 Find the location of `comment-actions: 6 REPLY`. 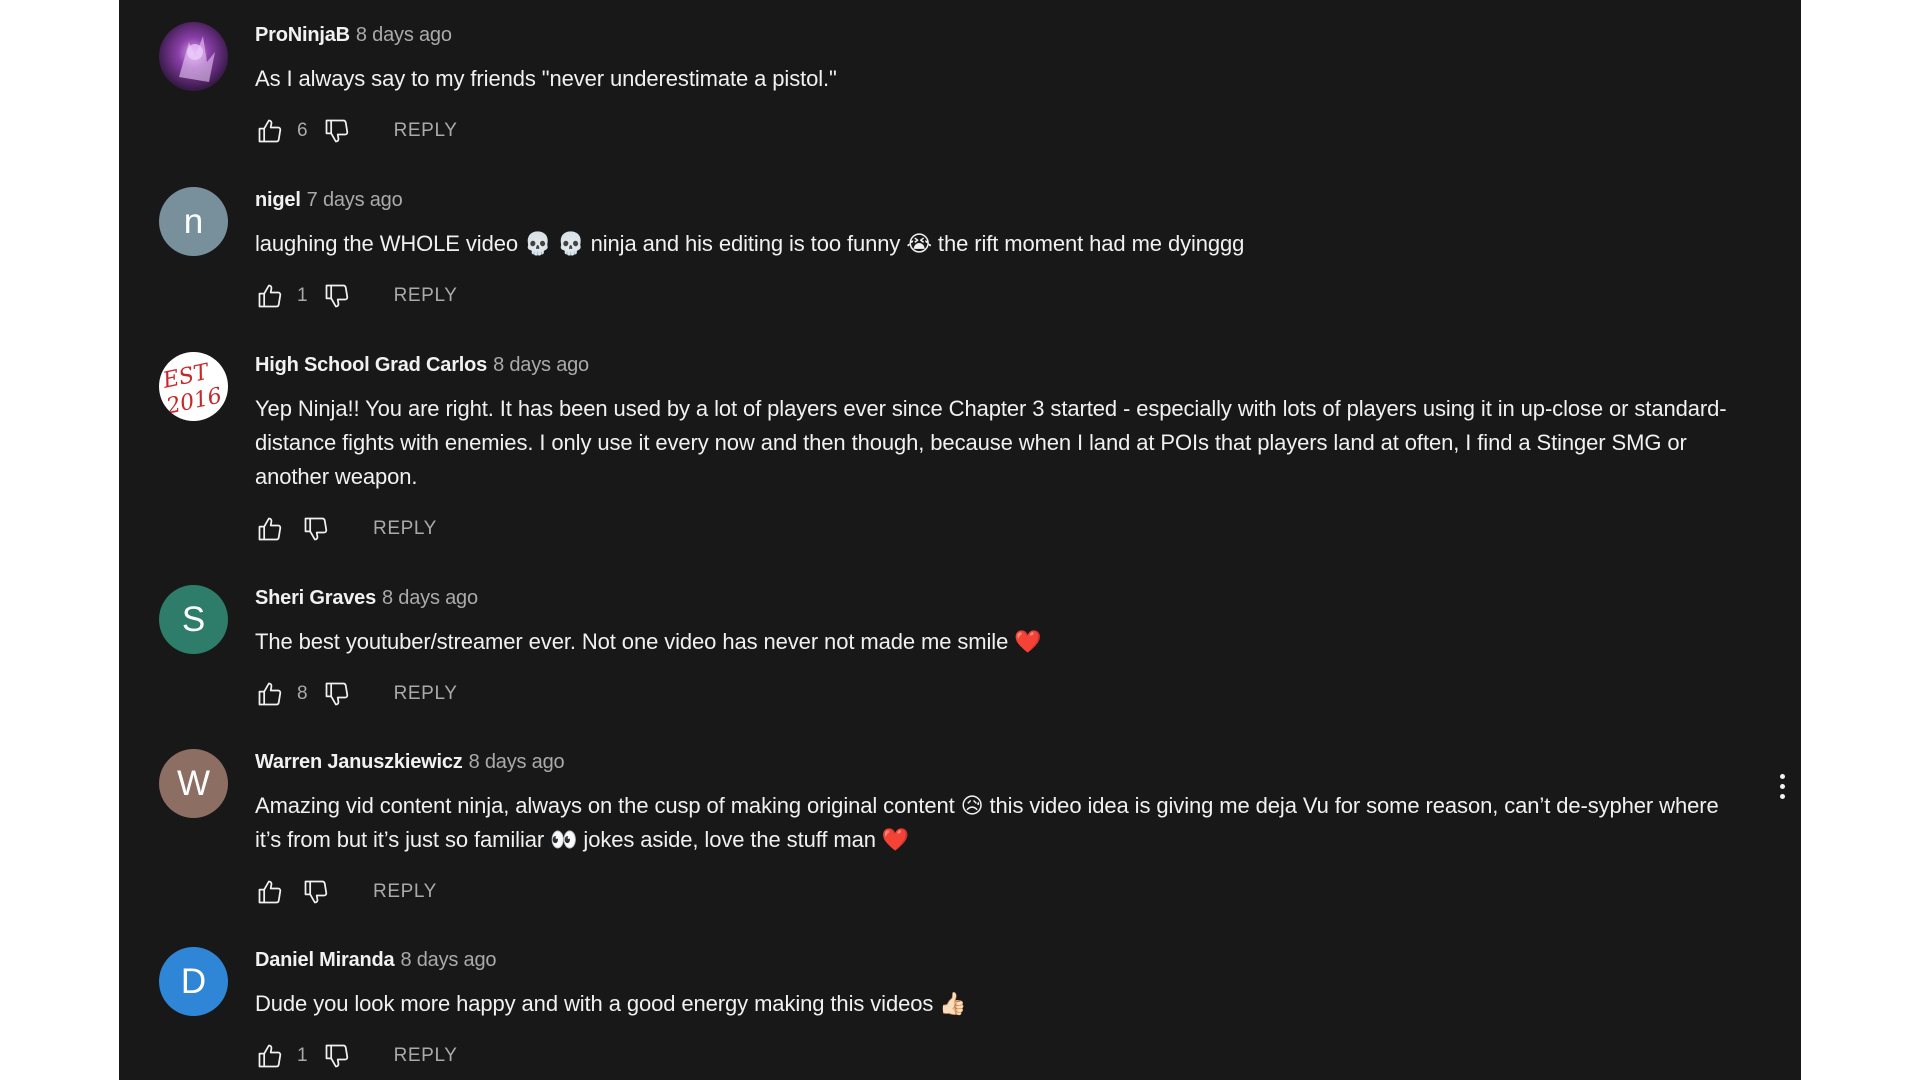

comment-actions: 6 REPLY is located at coordinates (356, 131).